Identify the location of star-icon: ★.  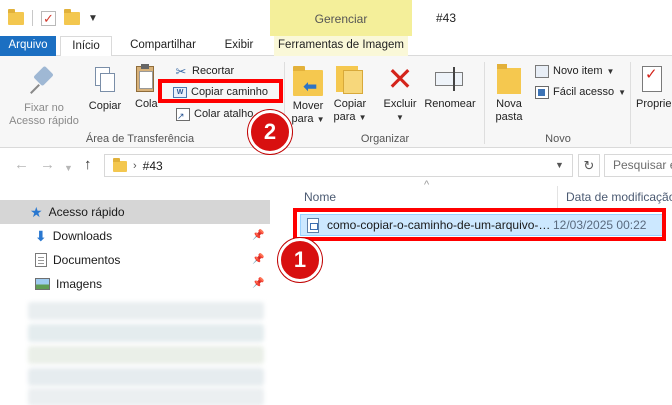
(36, 212).